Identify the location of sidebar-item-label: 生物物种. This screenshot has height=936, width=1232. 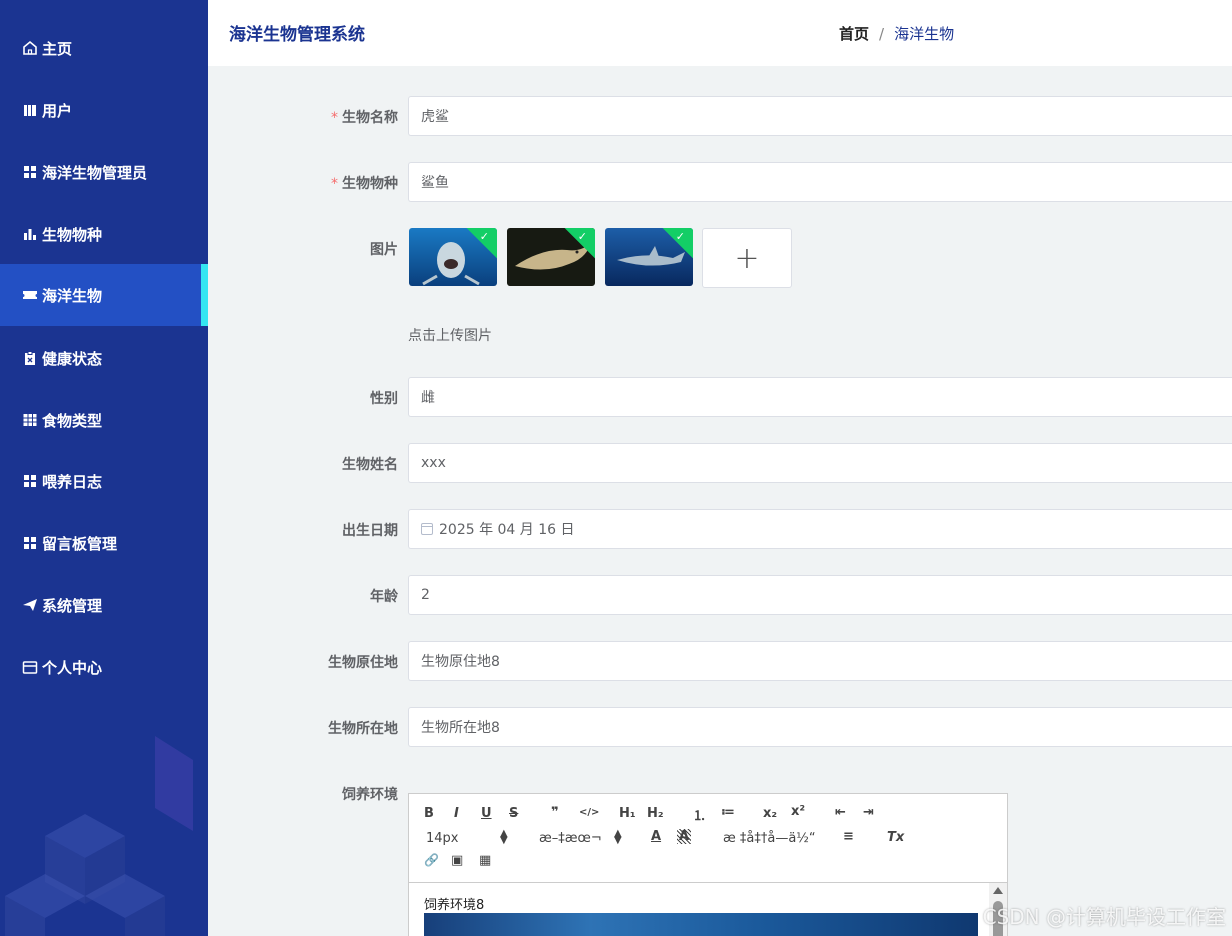
(72, 234).